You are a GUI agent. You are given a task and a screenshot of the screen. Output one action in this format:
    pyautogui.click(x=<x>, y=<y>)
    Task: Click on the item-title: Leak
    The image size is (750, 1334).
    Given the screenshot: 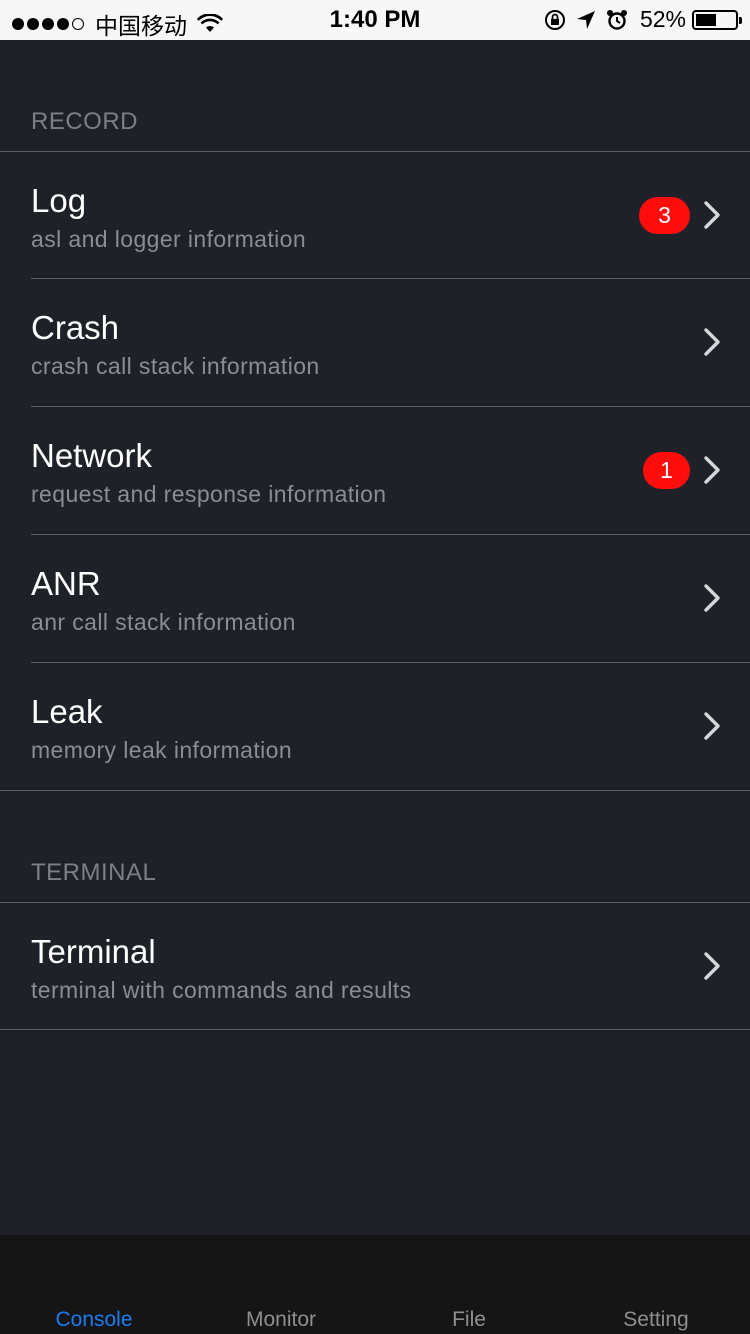 What is the action you would take?
    pyautogui.click(x=67, y=711)
    